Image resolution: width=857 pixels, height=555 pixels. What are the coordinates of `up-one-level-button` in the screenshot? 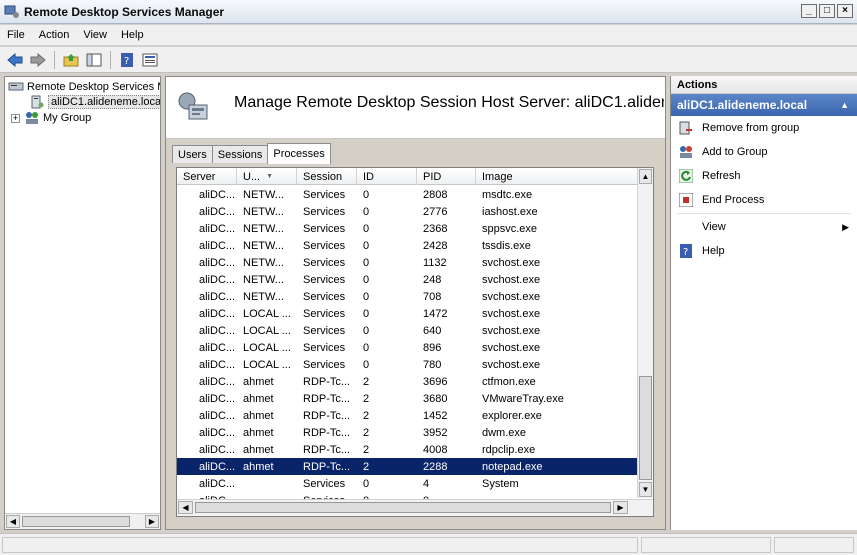 It's located at (71, 60).